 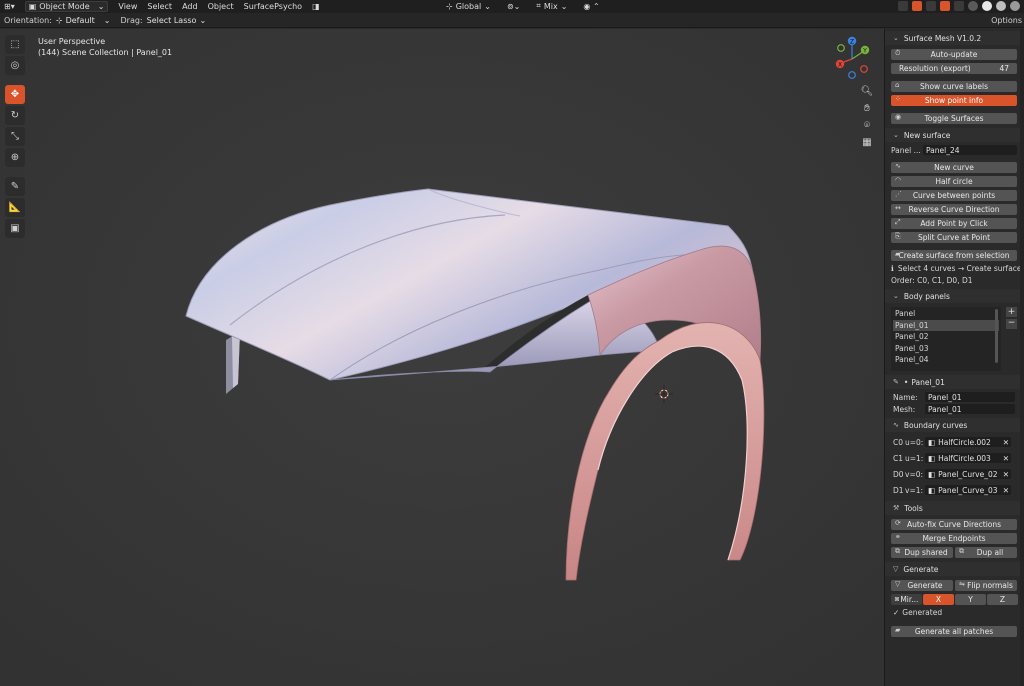 I want to click on name-input: Panel_01, so click(x=970, y=397).